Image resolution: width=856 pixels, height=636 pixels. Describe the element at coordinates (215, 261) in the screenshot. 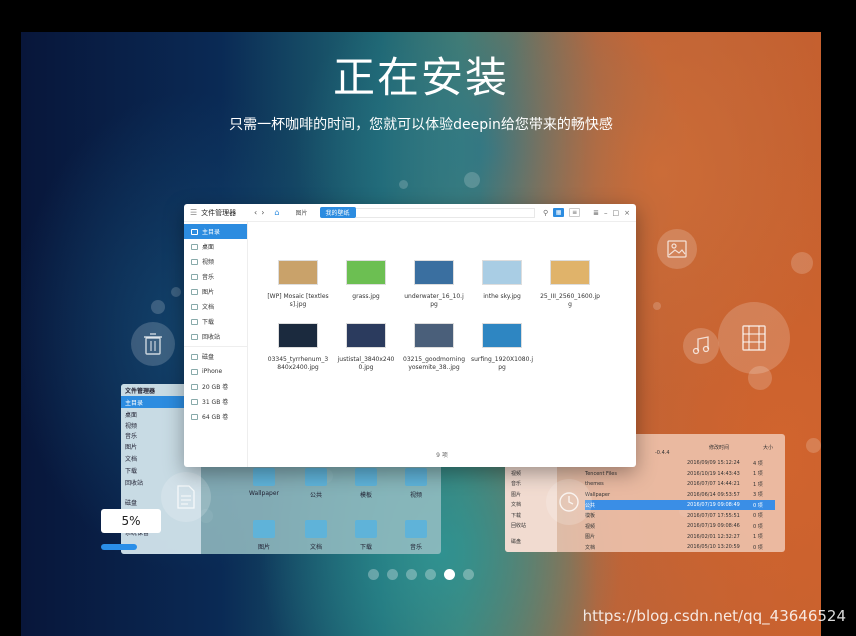

I see `sidebar-item: 视频` at that location.